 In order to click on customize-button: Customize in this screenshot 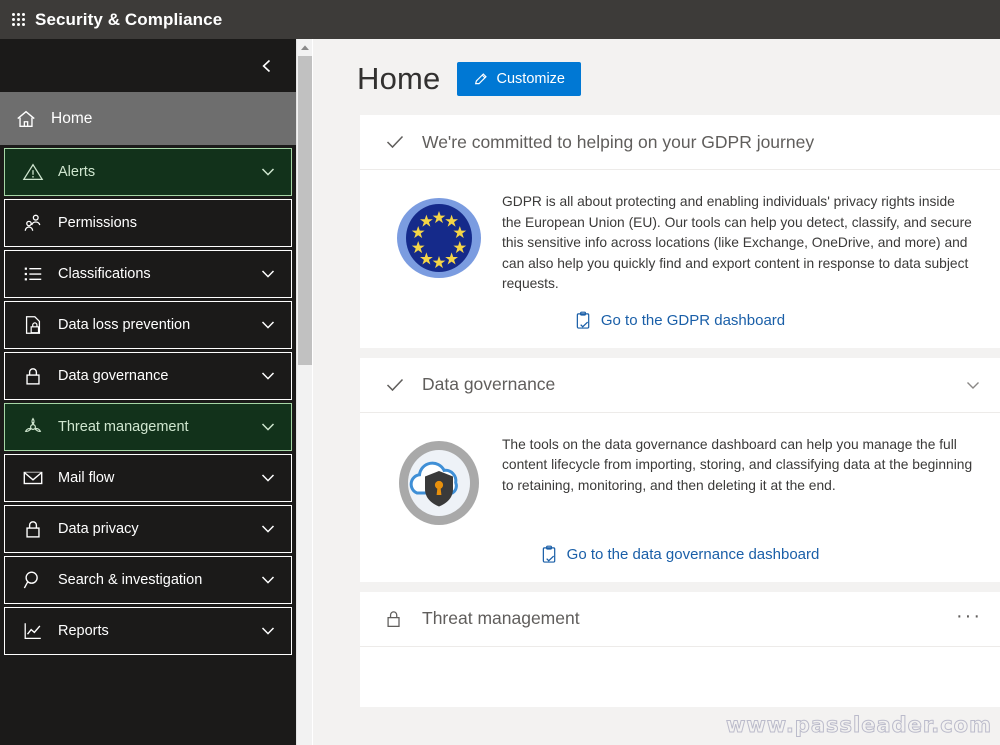, I will do `click(518, 79)`.